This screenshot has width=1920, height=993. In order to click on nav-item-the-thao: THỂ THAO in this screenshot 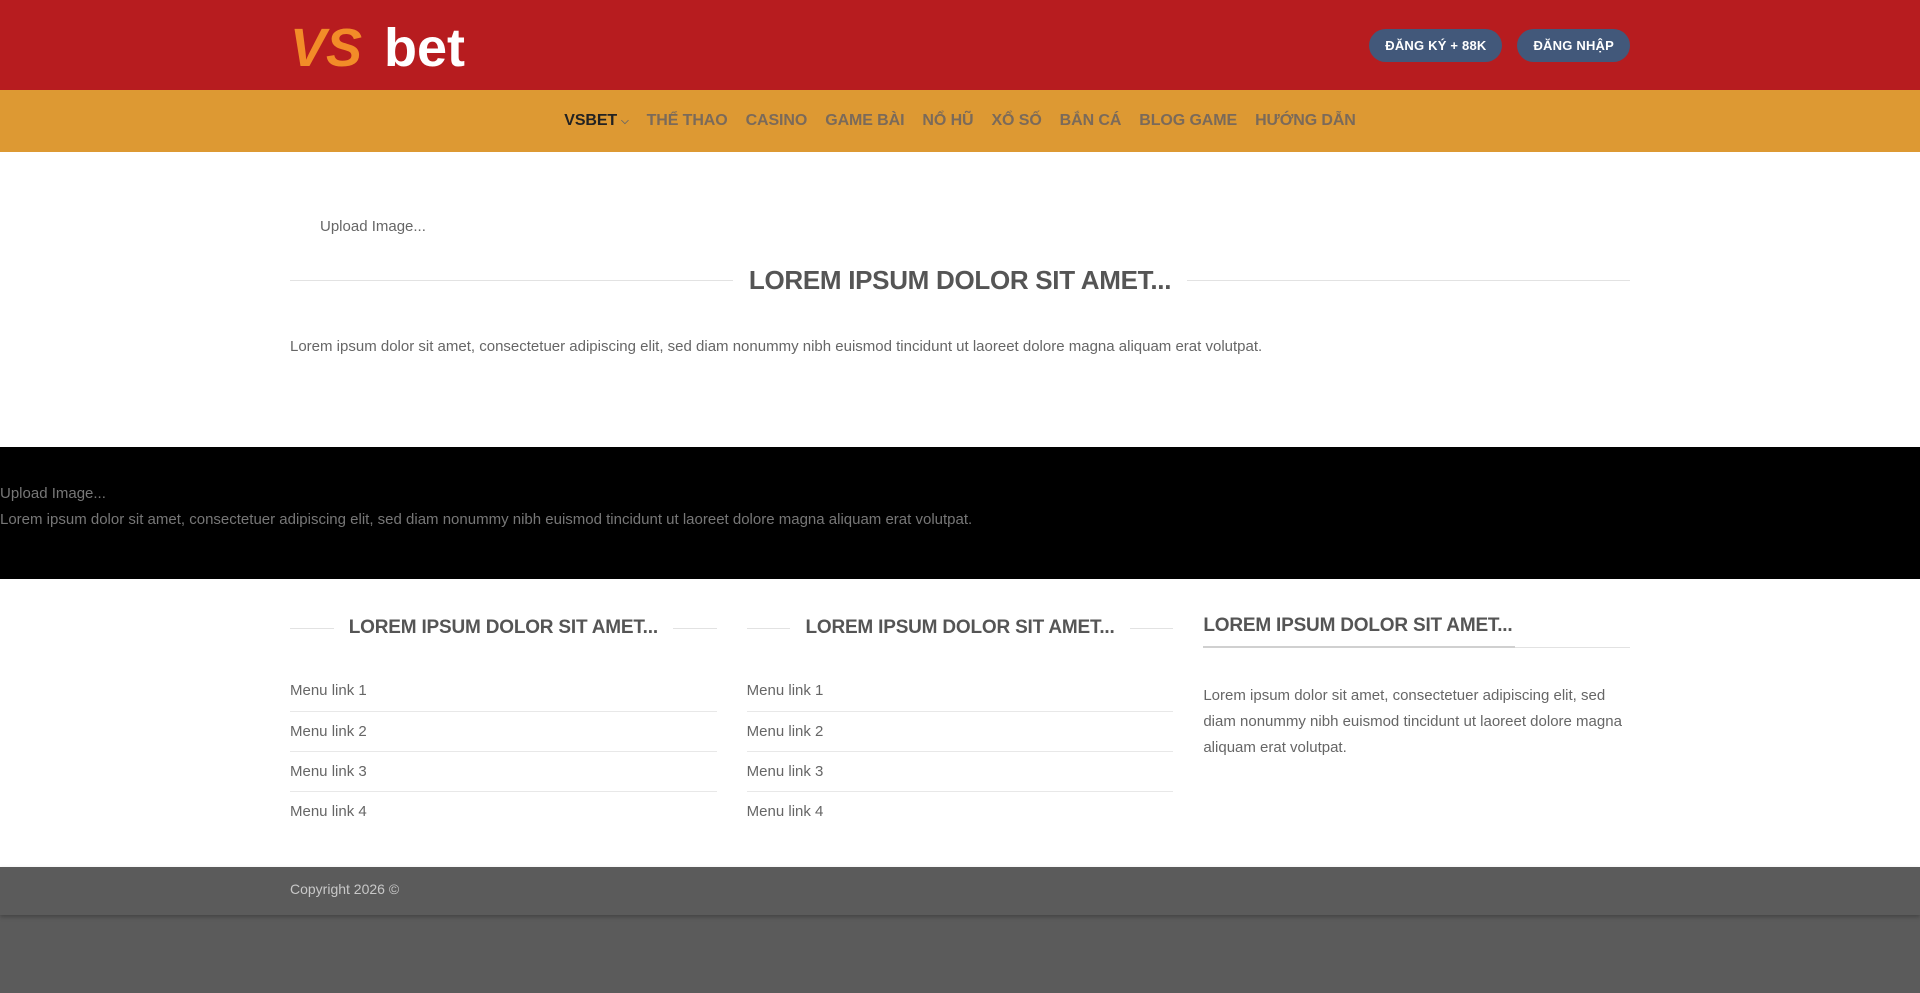, I will do `click(687, 121)`.